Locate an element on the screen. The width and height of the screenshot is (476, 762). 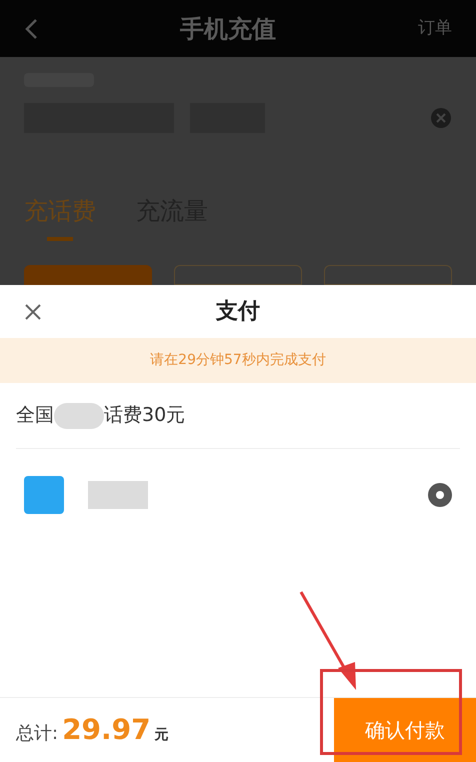
blurred-method-name is located at coordinates (118, 495).